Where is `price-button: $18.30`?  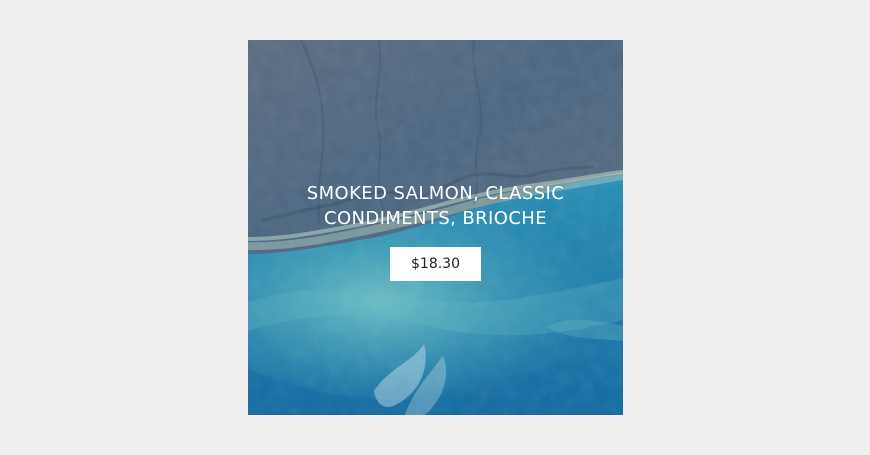 price-button: $18.30 is located at coordinates (435, 264).